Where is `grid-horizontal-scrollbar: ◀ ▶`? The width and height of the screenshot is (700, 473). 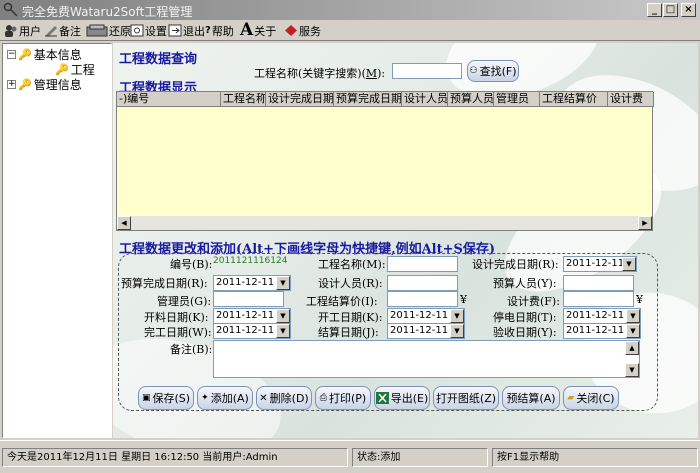 grid-horizontal-scrollbar: ◀ ▶ is located at coordinates (384, 223).